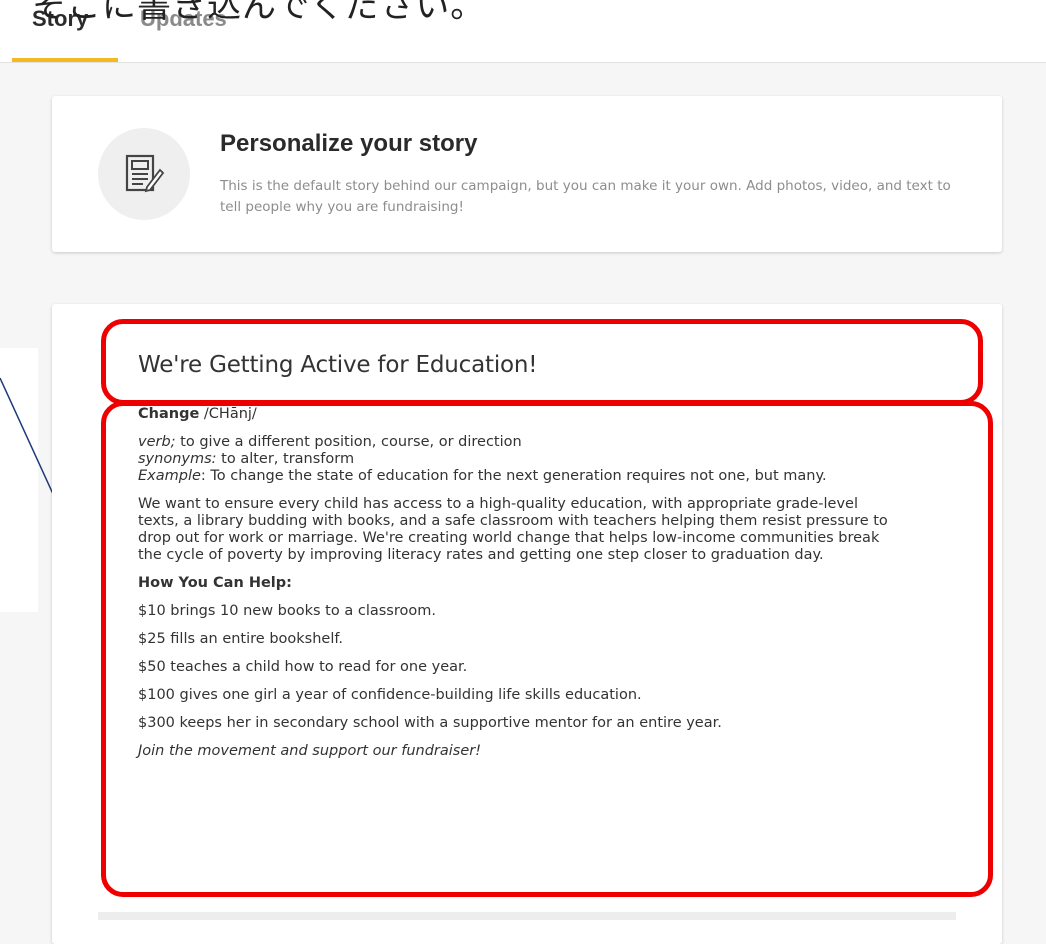 Image resolution: width=1046 pixels, height=944 pixels. What do you see at coordinates (518, 583) in the screenshot?
I see `help-heading: How You Can Help:` at bounding box center [518, 583].